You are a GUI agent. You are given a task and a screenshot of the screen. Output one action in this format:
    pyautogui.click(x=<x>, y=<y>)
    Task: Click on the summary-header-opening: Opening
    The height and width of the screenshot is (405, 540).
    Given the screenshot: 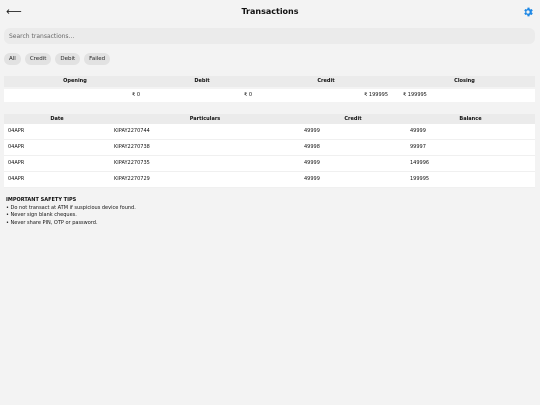 What is the action you would take?
    pyautogui.click(x=75, y=81)
    